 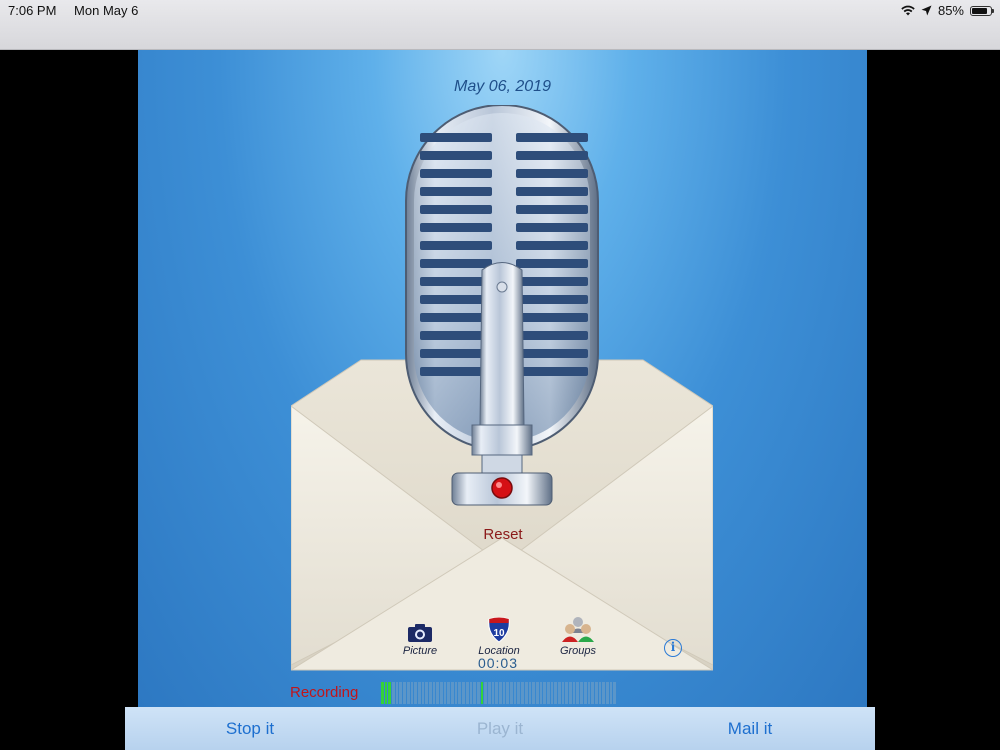 What do you see at coordinates (502, 305) in the screenshot?
I see `microphone-illustration` at bounding box center [502, 305].